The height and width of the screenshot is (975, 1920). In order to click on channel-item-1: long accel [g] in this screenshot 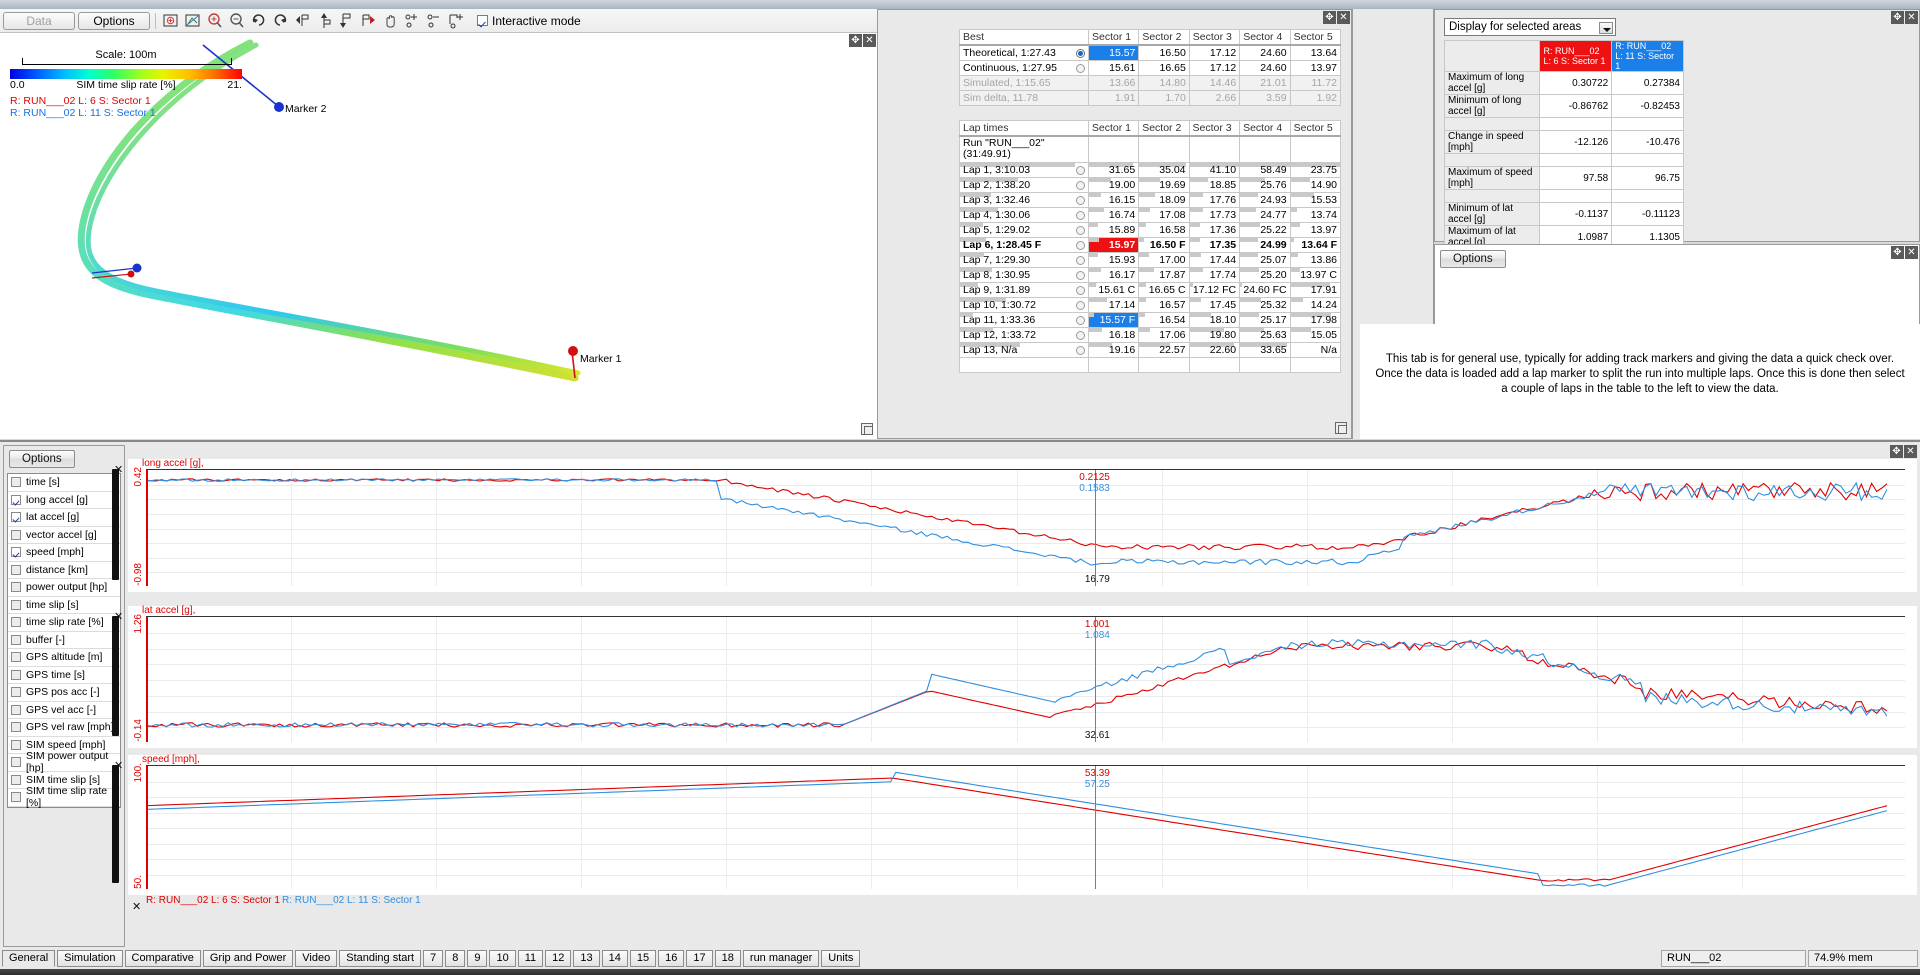, I will do `click(64, 500)`.